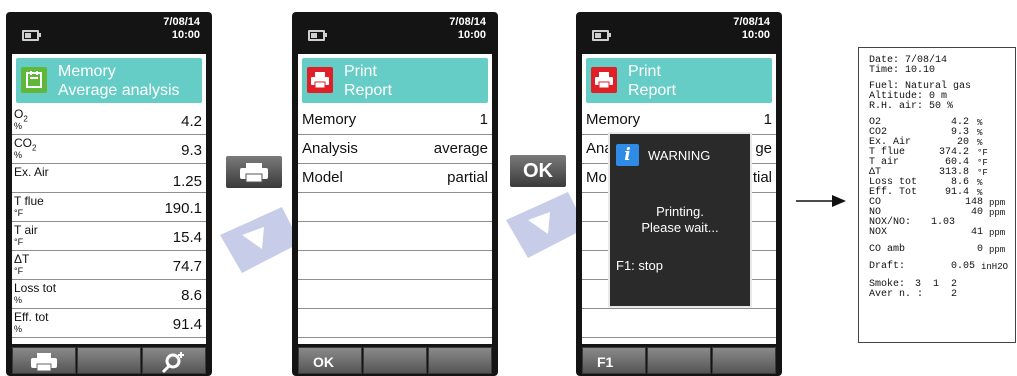 Image resolution: width=1017 pixels, height=376 pixels. Describe the element at coordinates (976, 232) in the screenshot. I see `print-value-nox: 41` at that location.